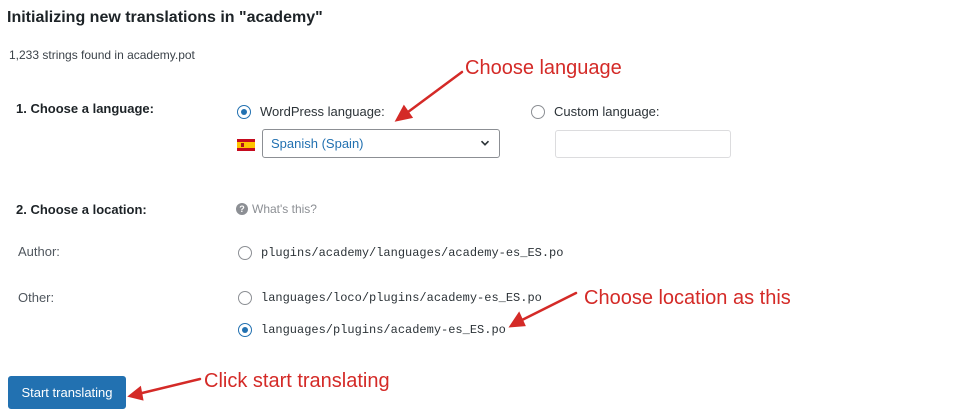 This screenshot has height=416, width=974. Describe the element at coordinates (169, 386) in the screenshot. I see `arrow-to-start` at that location.